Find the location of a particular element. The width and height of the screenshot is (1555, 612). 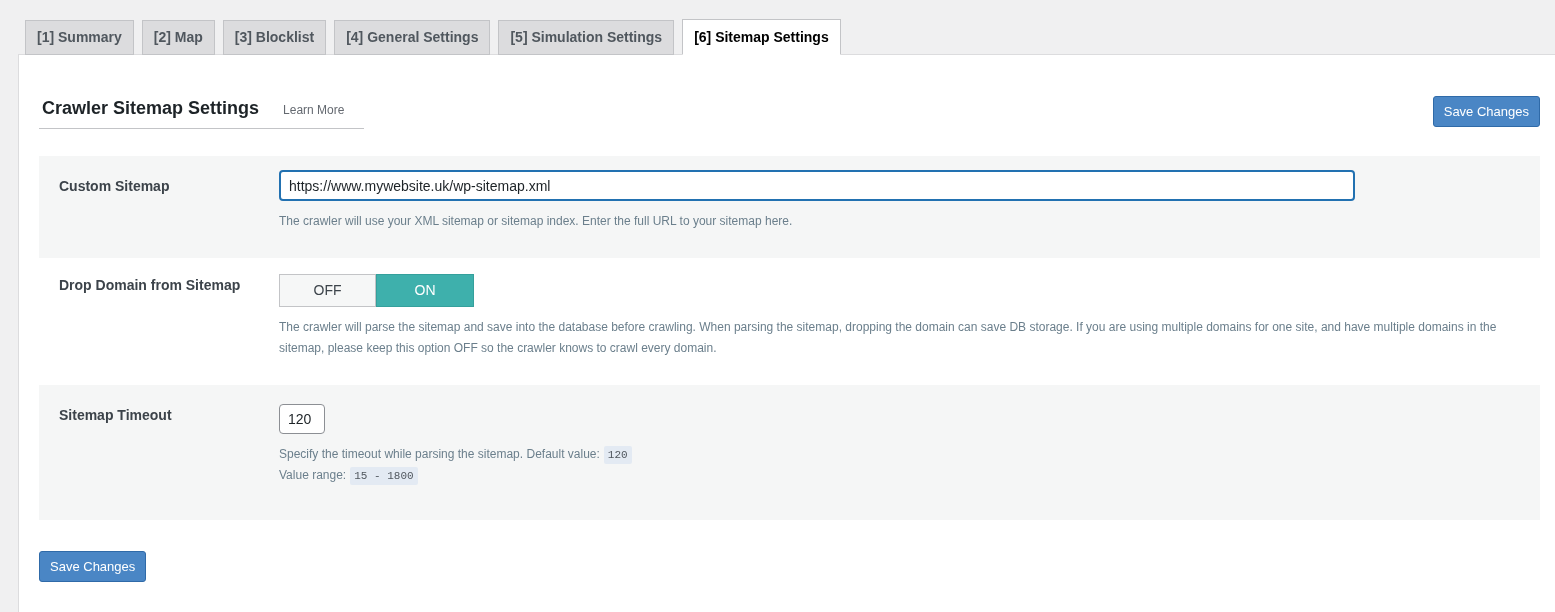

section-title: Crawler Sitemap Settings is located at coordinates (151, 108).